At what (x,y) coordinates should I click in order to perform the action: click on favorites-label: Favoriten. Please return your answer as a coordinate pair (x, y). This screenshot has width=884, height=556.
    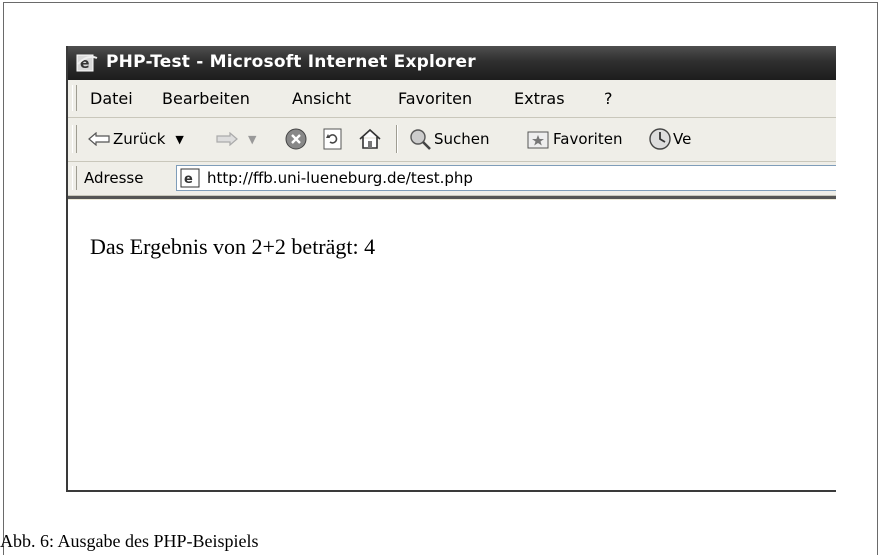
    Looking at the image, I should click on (588, 139).